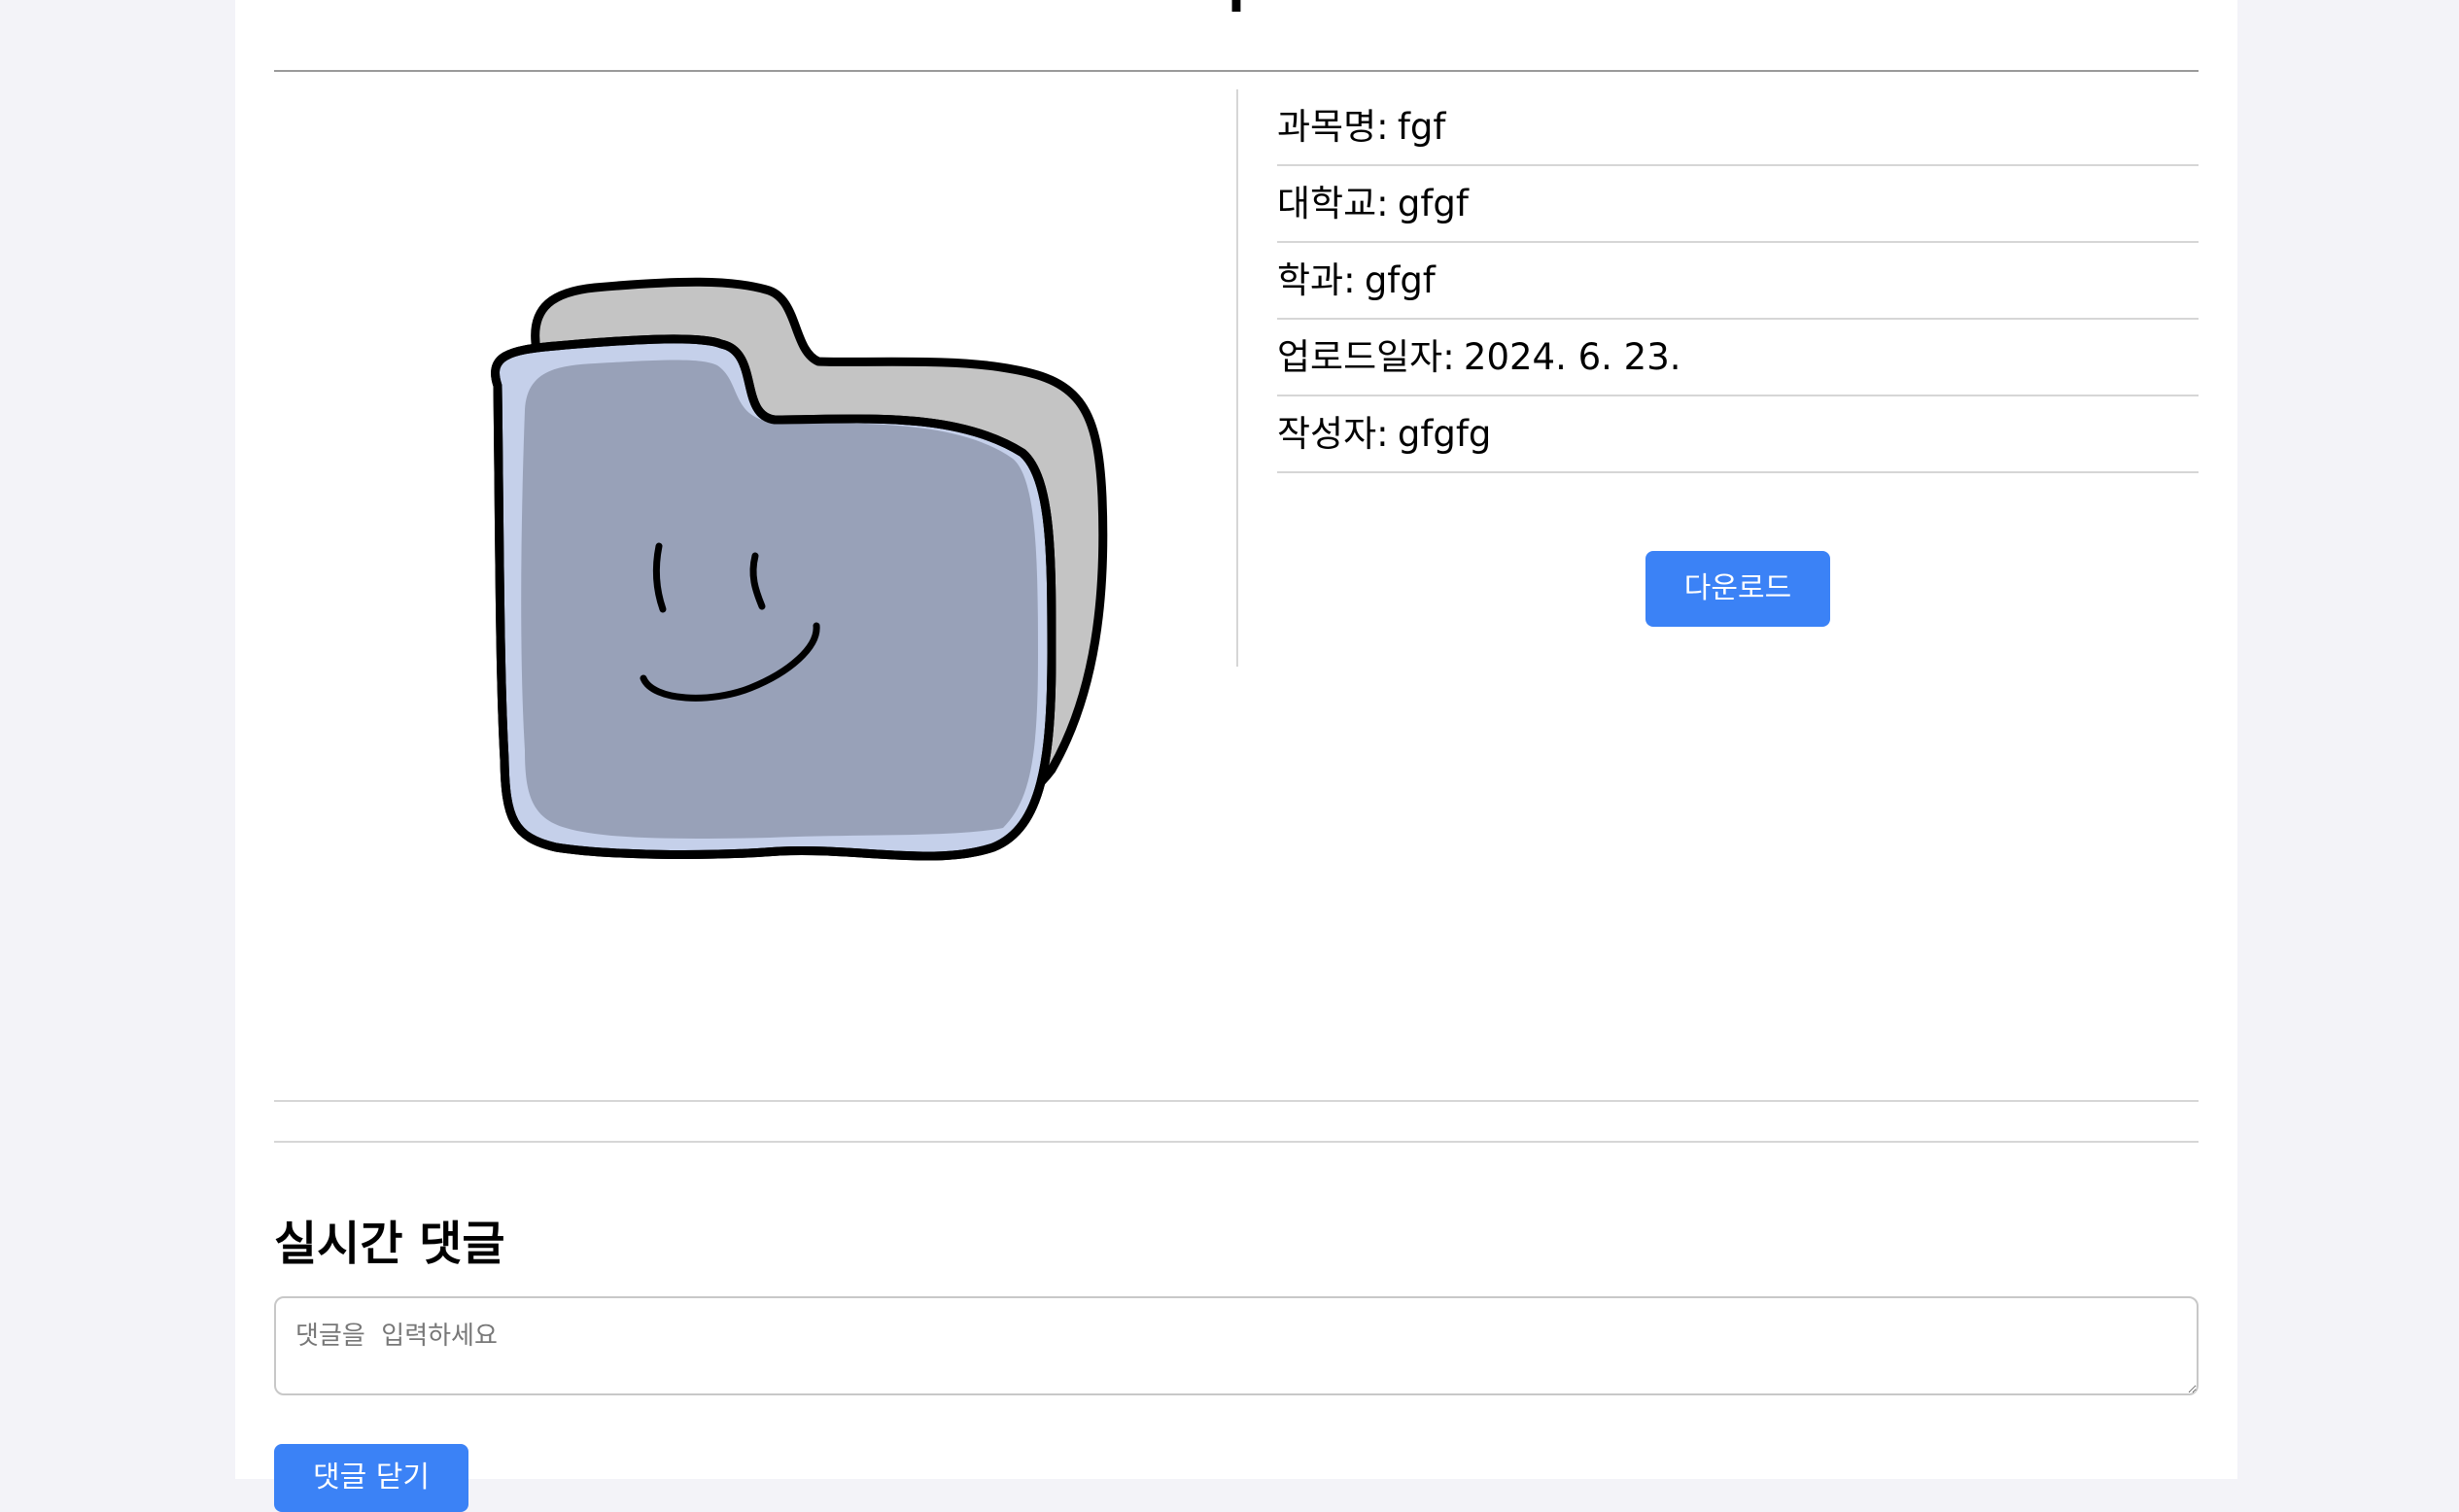  I want to click on detail-row-author: 작성자: gfgfg, so click(1738, 435).